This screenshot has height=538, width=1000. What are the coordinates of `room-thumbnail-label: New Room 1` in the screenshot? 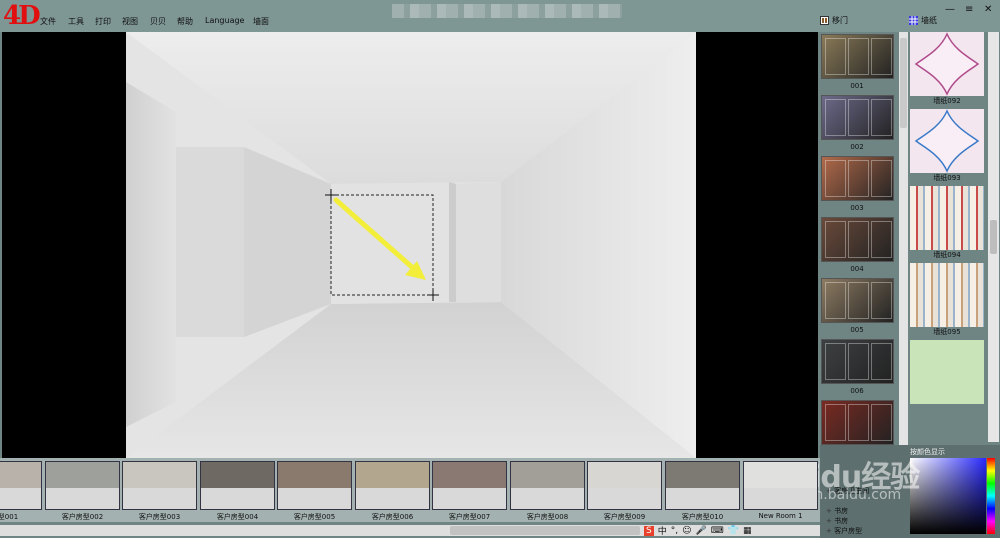 It's located at (780, 516).